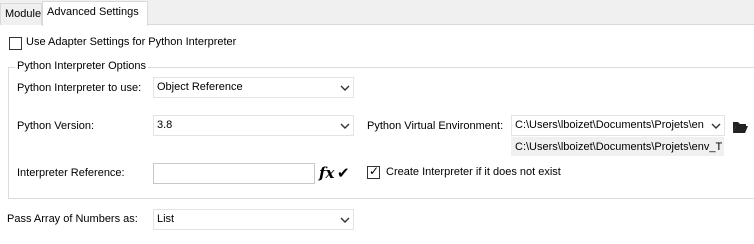 The image size is (754, 244). What do you see at coordinates (377, 13) in the screenshot?
I see `tab-strip: Module Advanced Settings` at bounding box center [377, 13].